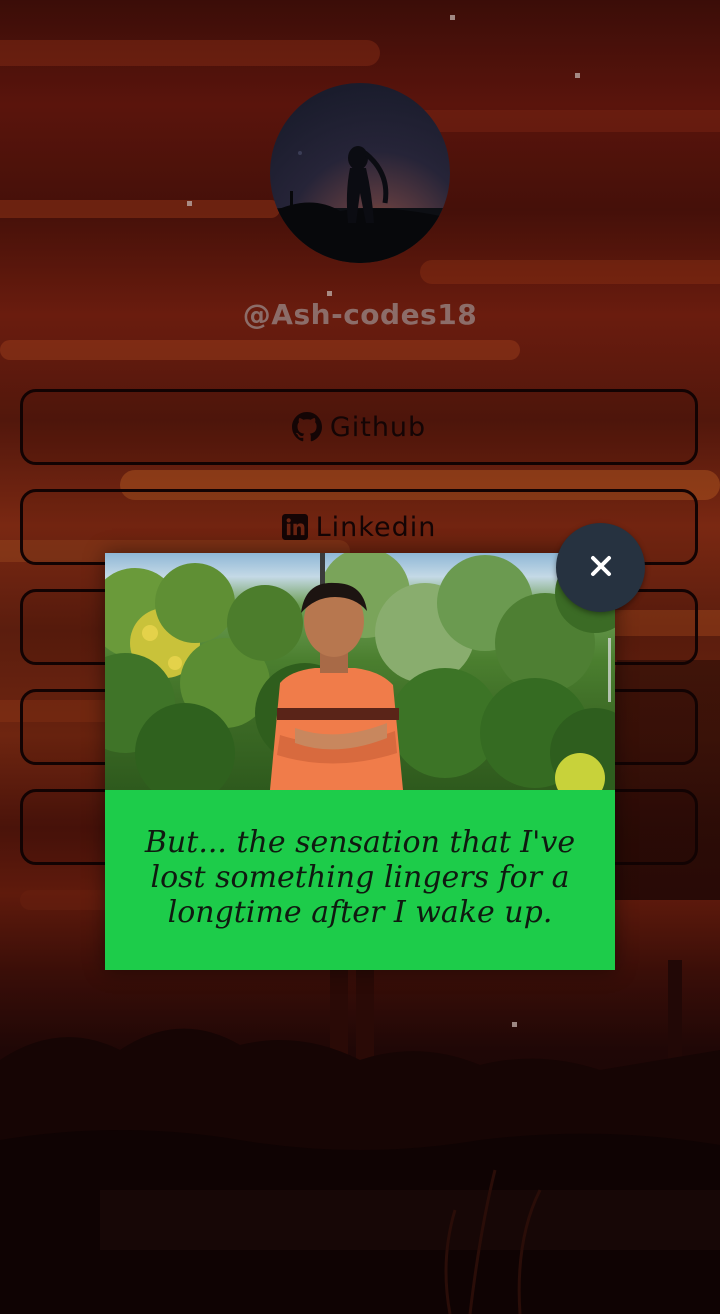  I want to click on close-button, so click(600, 567).